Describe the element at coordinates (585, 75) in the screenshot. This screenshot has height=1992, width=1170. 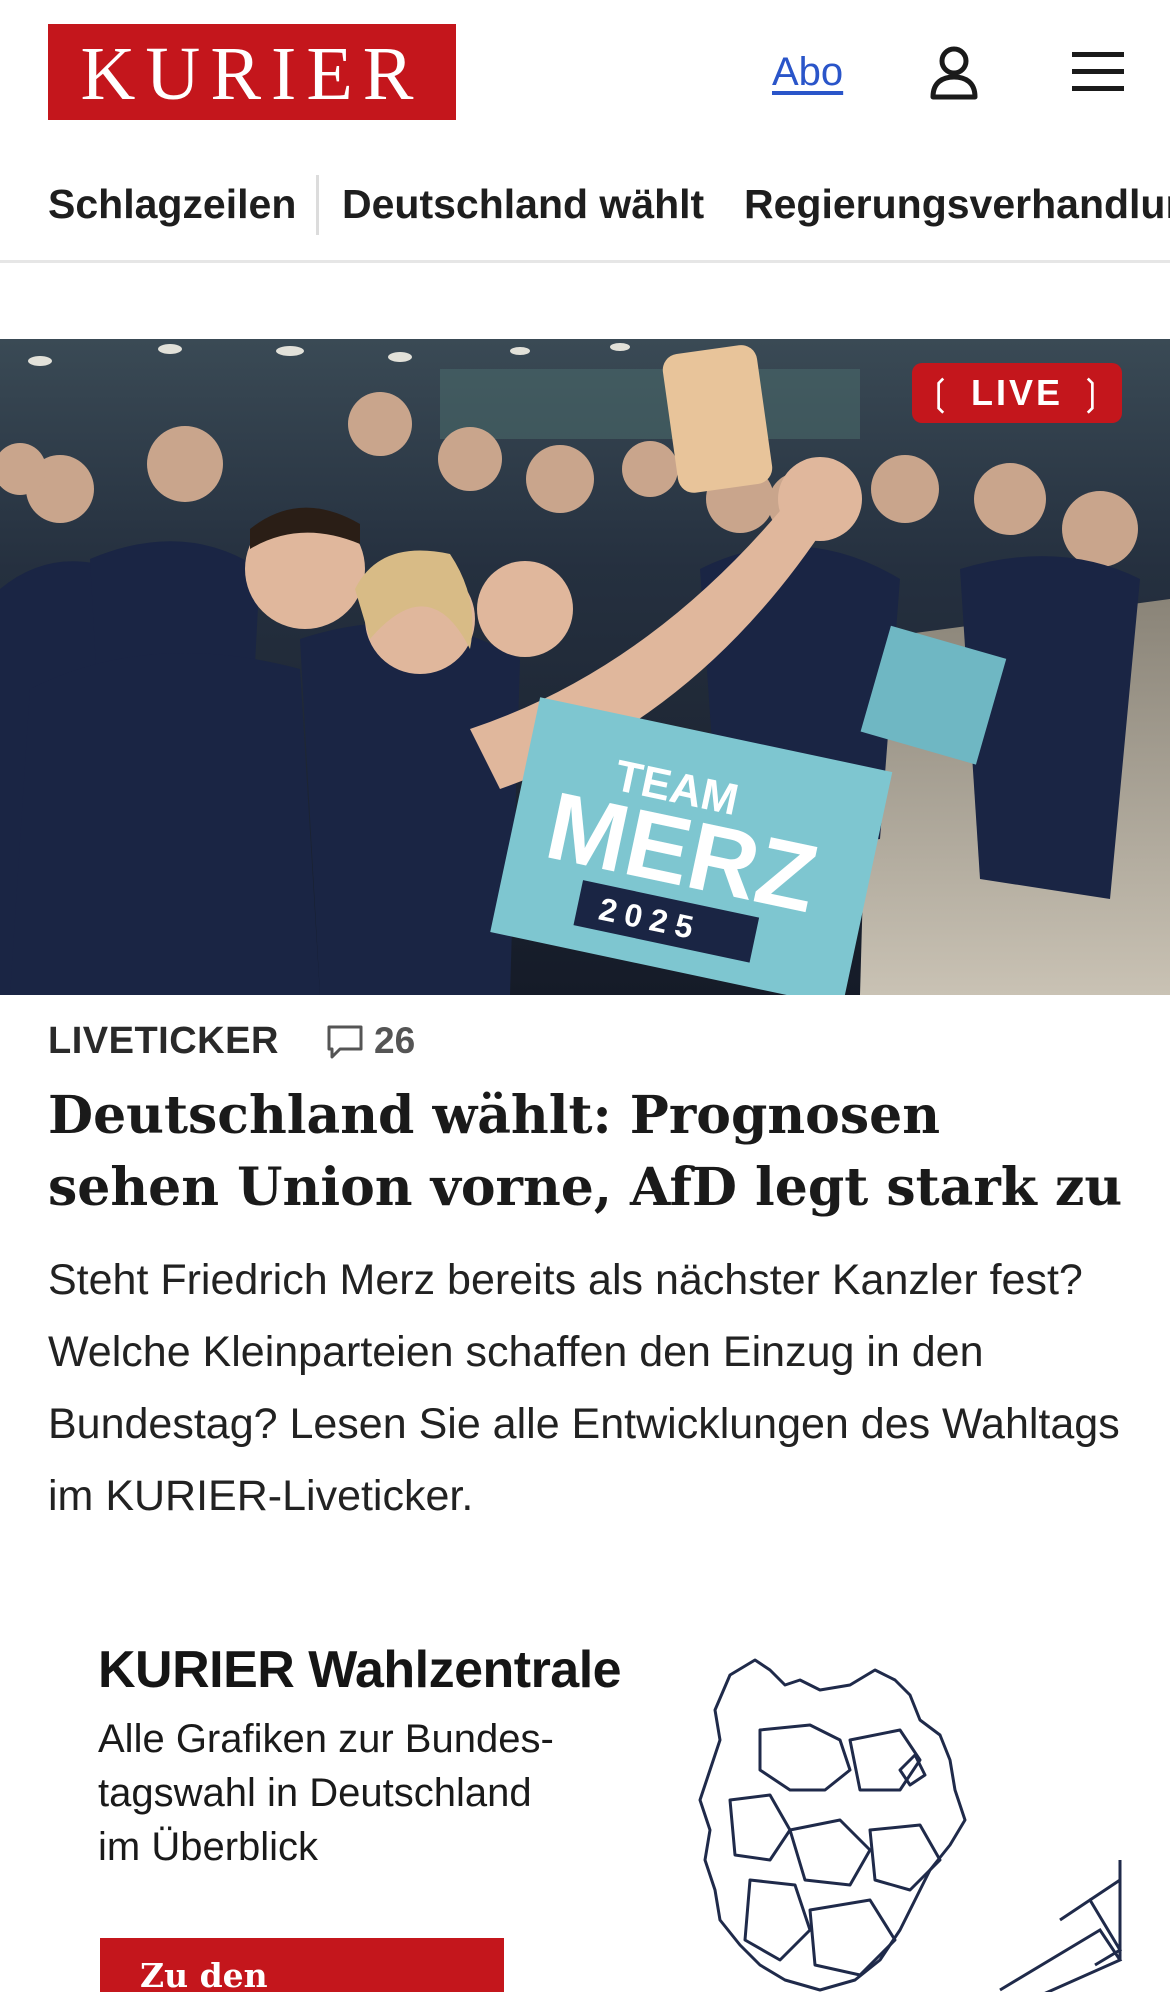
I see `site-header: KURIER Abo` at that location.